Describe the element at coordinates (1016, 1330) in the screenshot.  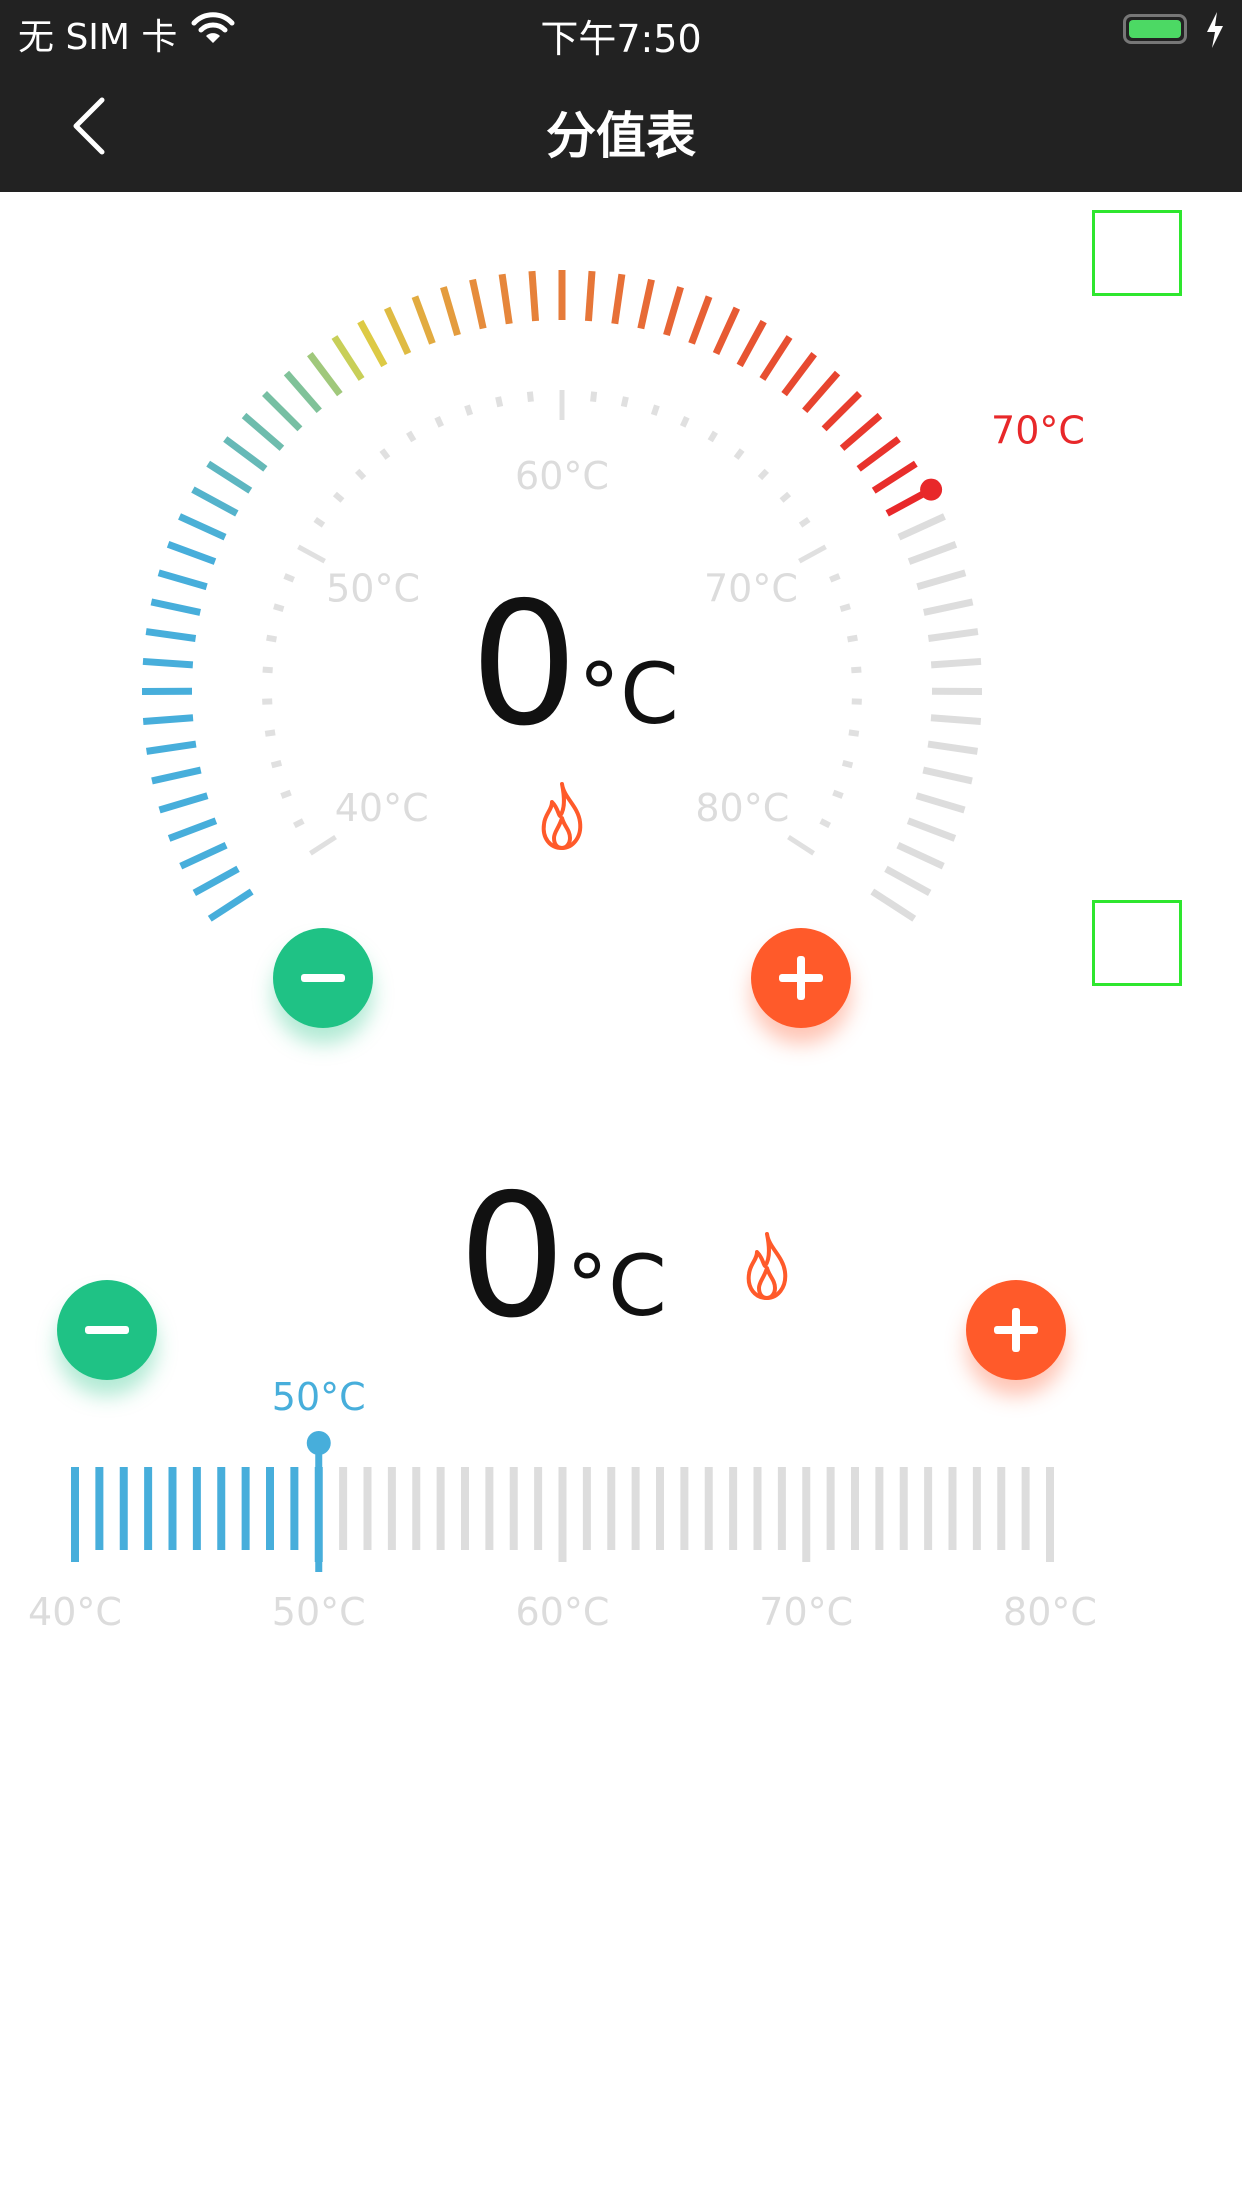
I see `linear-increase-button` at that location.